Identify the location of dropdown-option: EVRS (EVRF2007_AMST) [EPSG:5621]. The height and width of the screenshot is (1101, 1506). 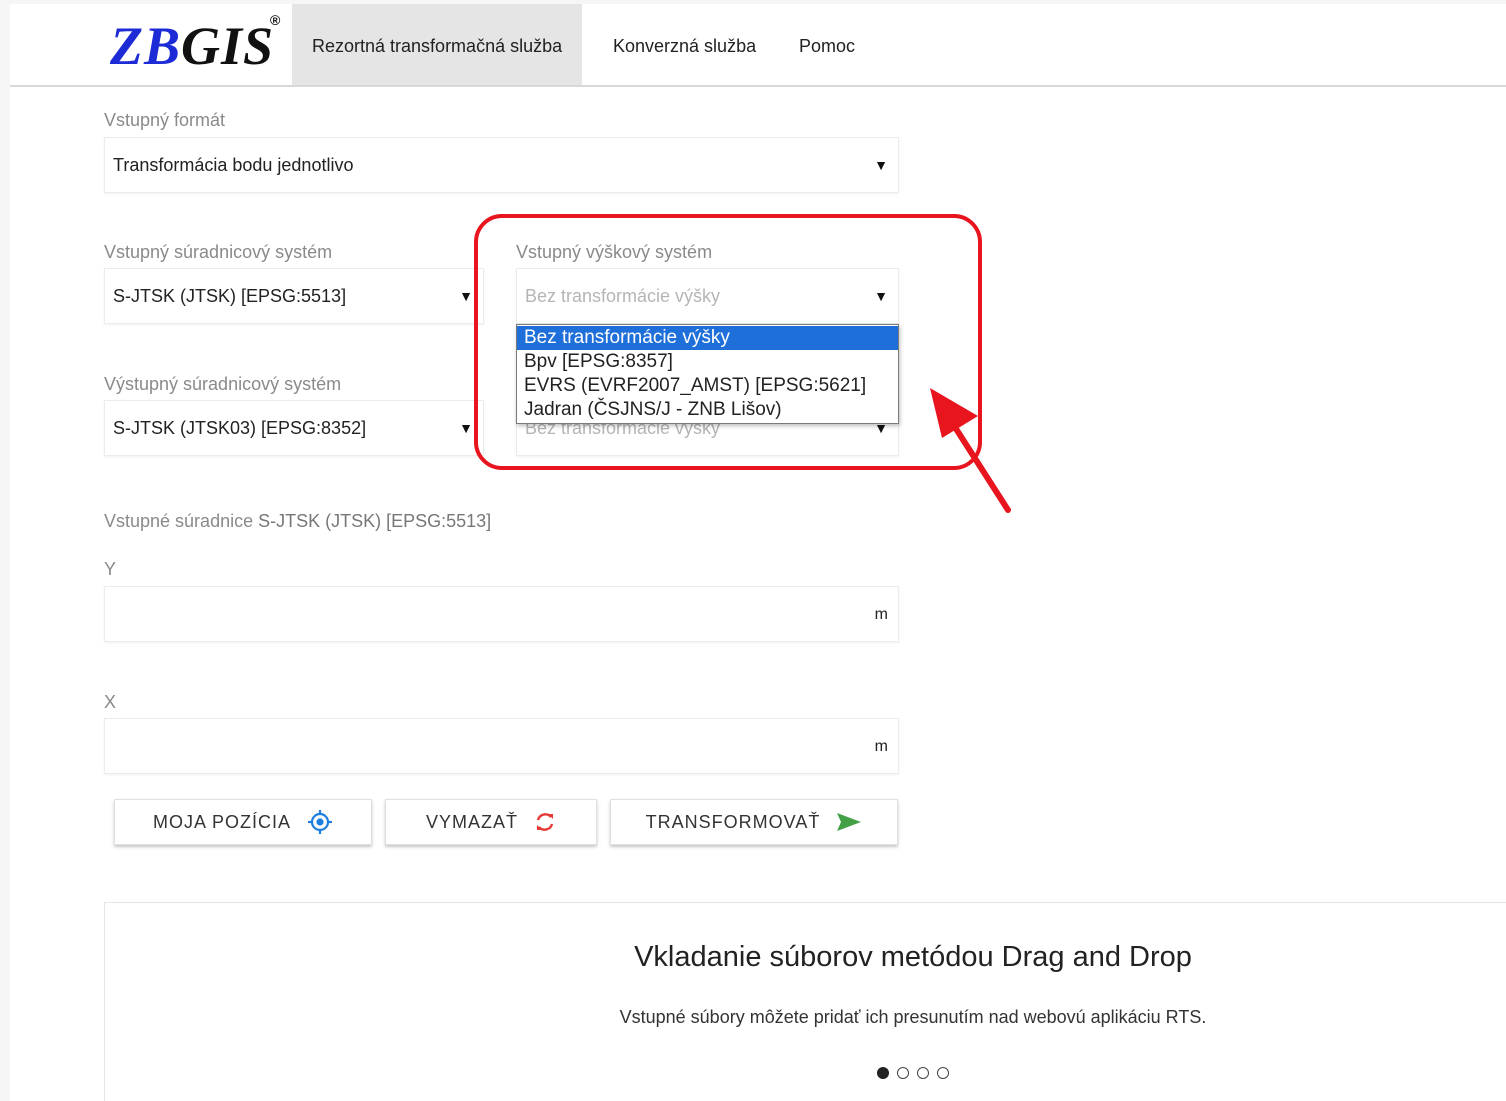
(707, 386).